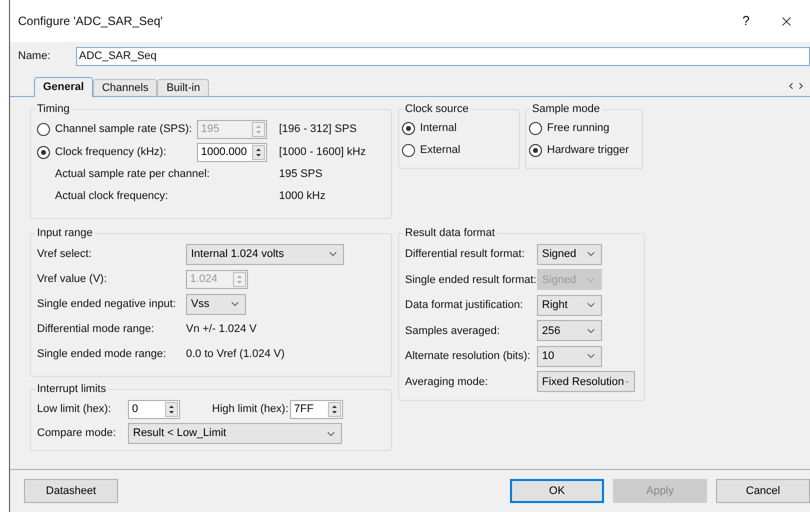  I want to click on name-label: Name:, so click(35, 56).